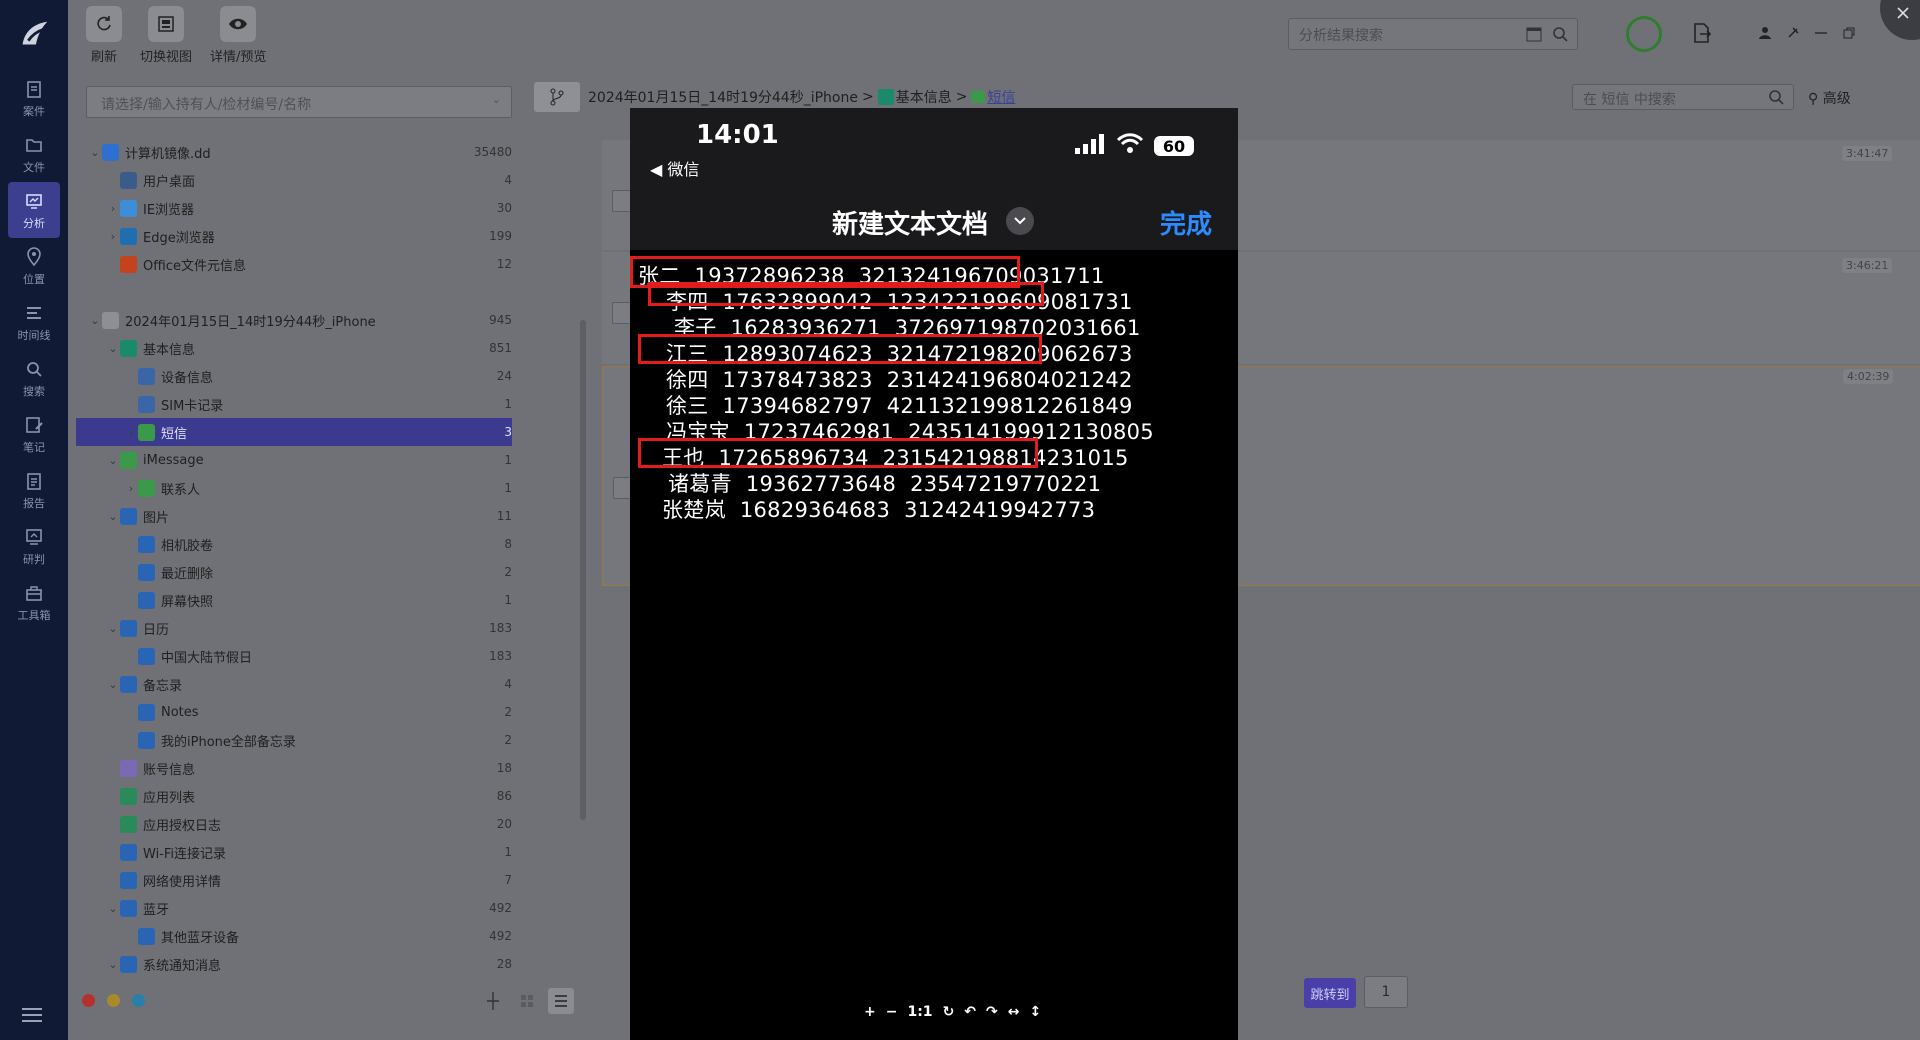  What do you see at coordinates (104, 37) in the screenshot?
I see `refresh-button: 刷新` at bounding box center [104, 37].